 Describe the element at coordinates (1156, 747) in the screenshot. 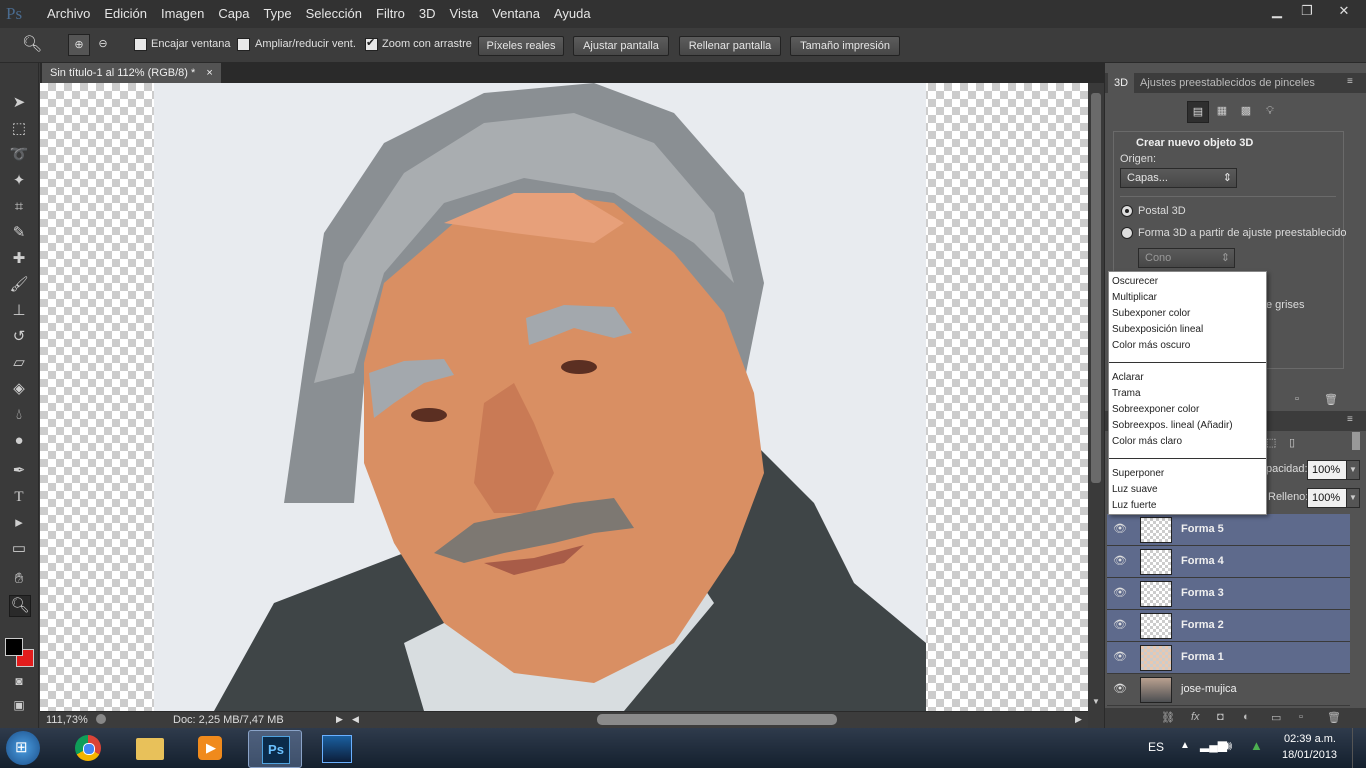

I see `language-indicator: ES` at that location.